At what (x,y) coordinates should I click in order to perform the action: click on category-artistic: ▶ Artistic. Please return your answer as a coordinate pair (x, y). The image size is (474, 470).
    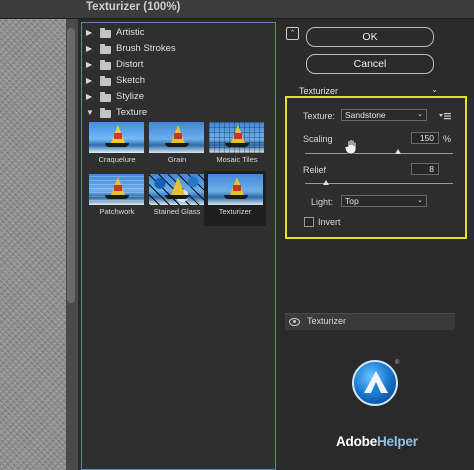
    Looking at the image, I should click on (179, 34).